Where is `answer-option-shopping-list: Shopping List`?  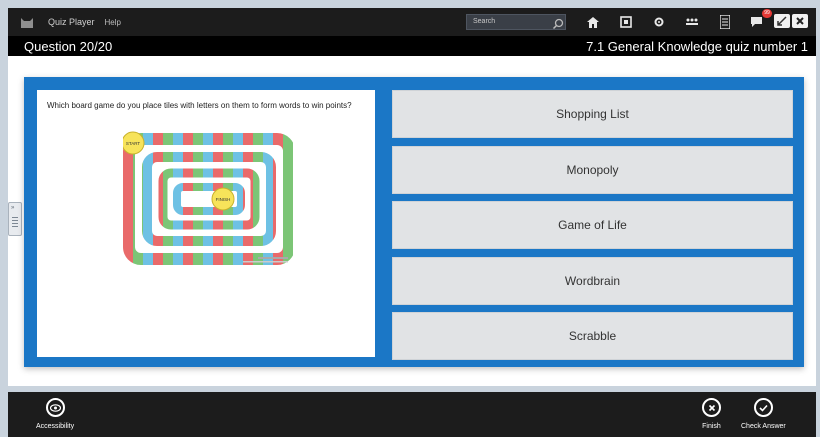
answer-option-shopping-list: Shopping List is located at coordinates (592, 114).